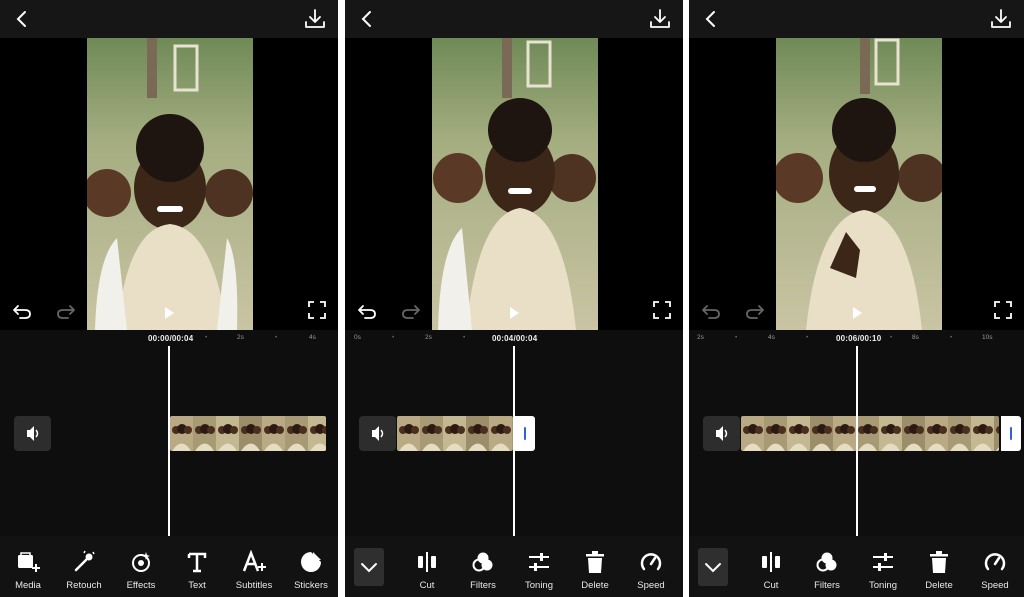 Image resolution: width=1024 pixels, height=597 pixels. What do you see at coordinates (446, 338) in the screenshot?
I see `time-ruler: 0s • 2s • 00:04/00:04` at bounding box center [446, 338].